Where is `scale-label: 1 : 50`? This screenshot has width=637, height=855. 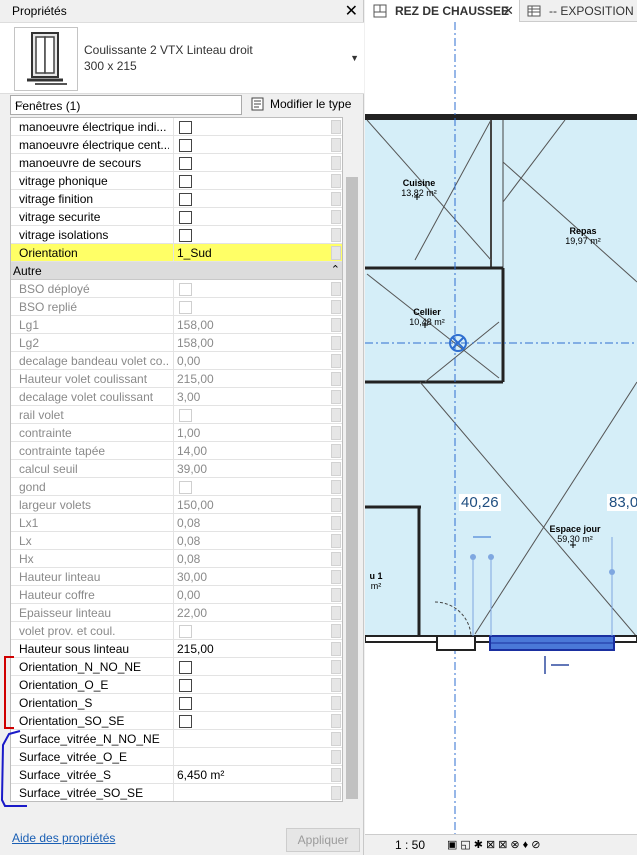
scale-label: 1 : 50 is located at coordinates (410, 845).